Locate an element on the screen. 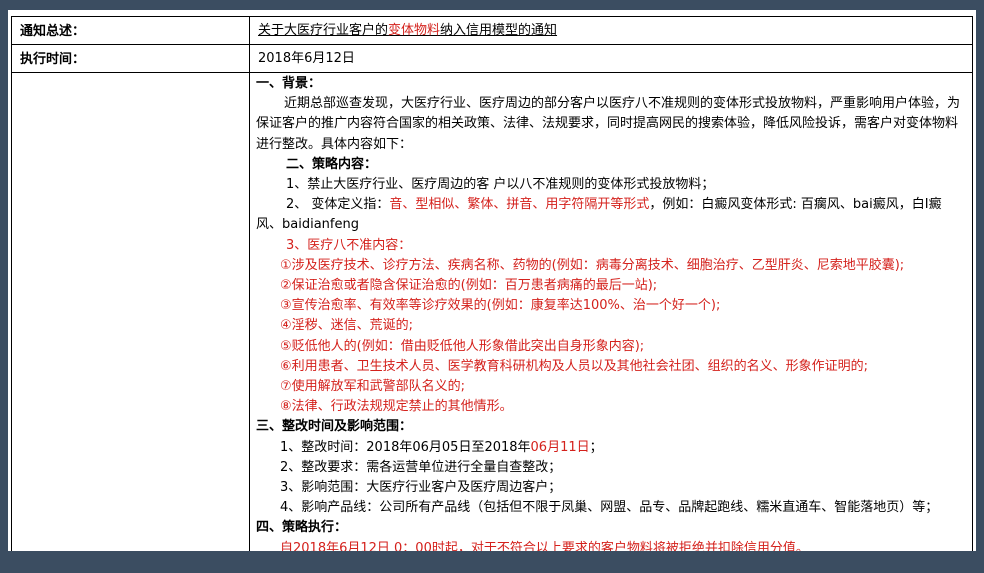  section-2-title: 二、策略内容： is located at coordinates (332, 164).